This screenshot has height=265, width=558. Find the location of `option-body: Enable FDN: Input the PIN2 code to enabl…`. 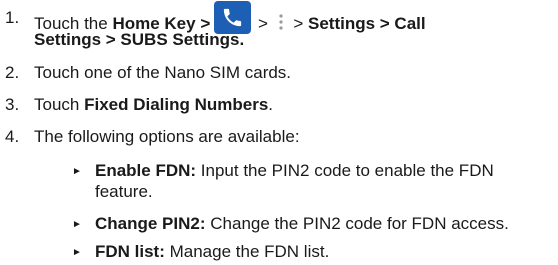

option-body: Enable FDN: Input the PIN2 code to enabl… is located at coordinates (323, 181).